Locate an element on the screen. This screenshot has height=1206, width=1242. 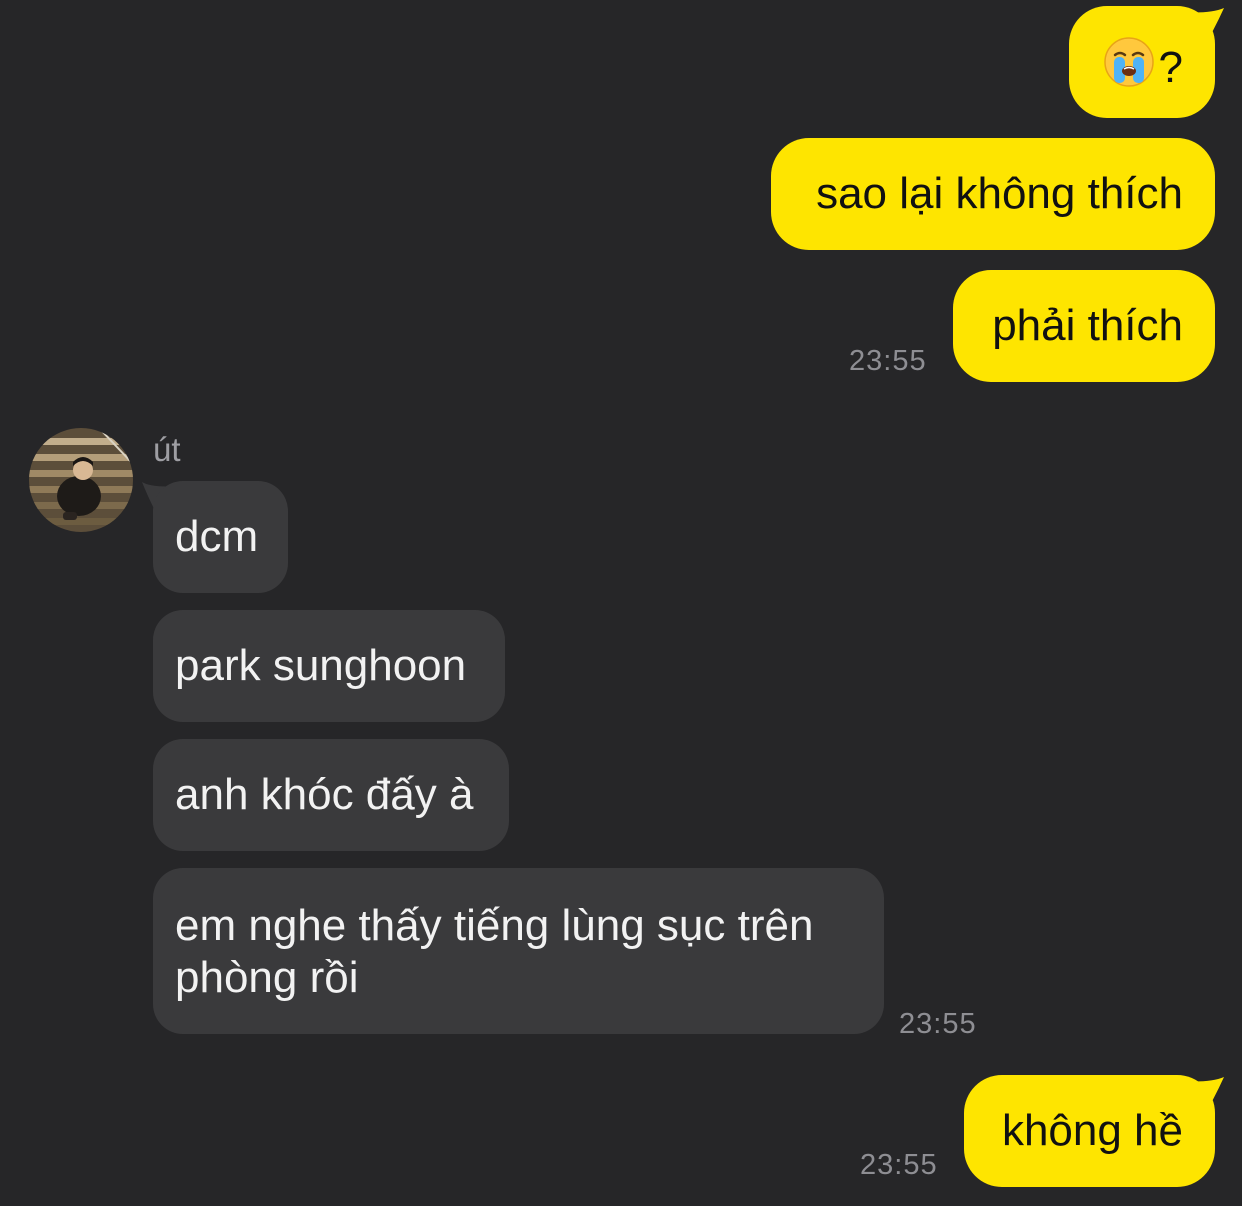
message-text-line: phòng rồi is located at coordinates (267, 977).